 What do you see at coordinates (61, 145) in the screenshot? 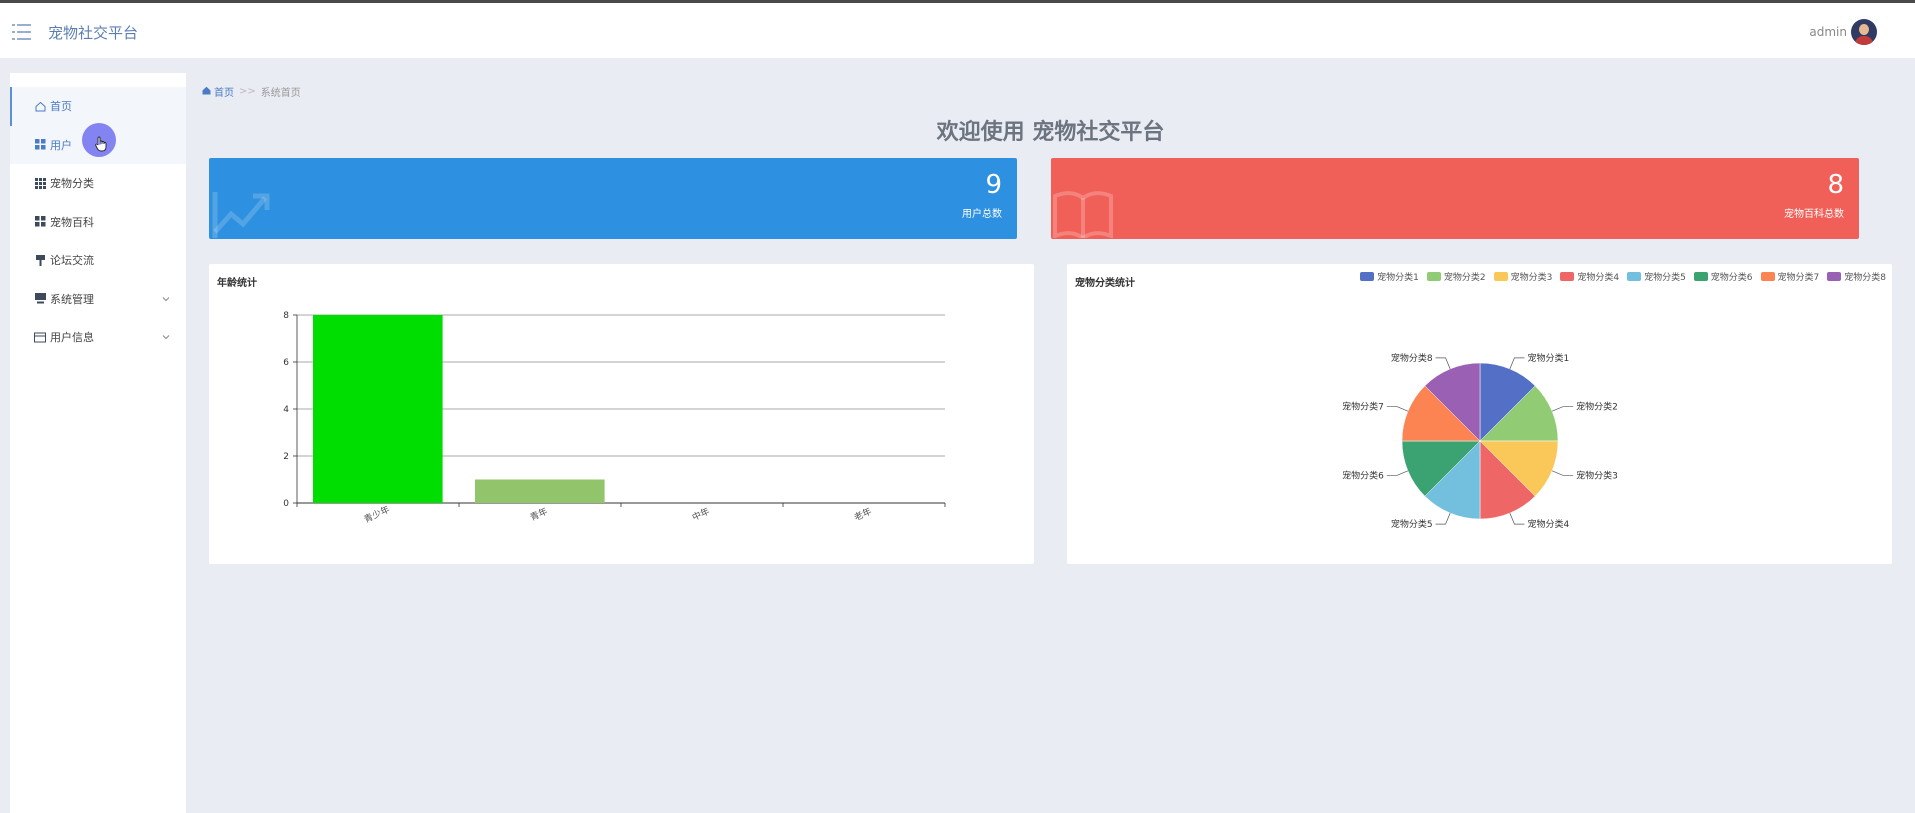
I see `sidebar-item-label: 用户` at bounding box center [61, 145].